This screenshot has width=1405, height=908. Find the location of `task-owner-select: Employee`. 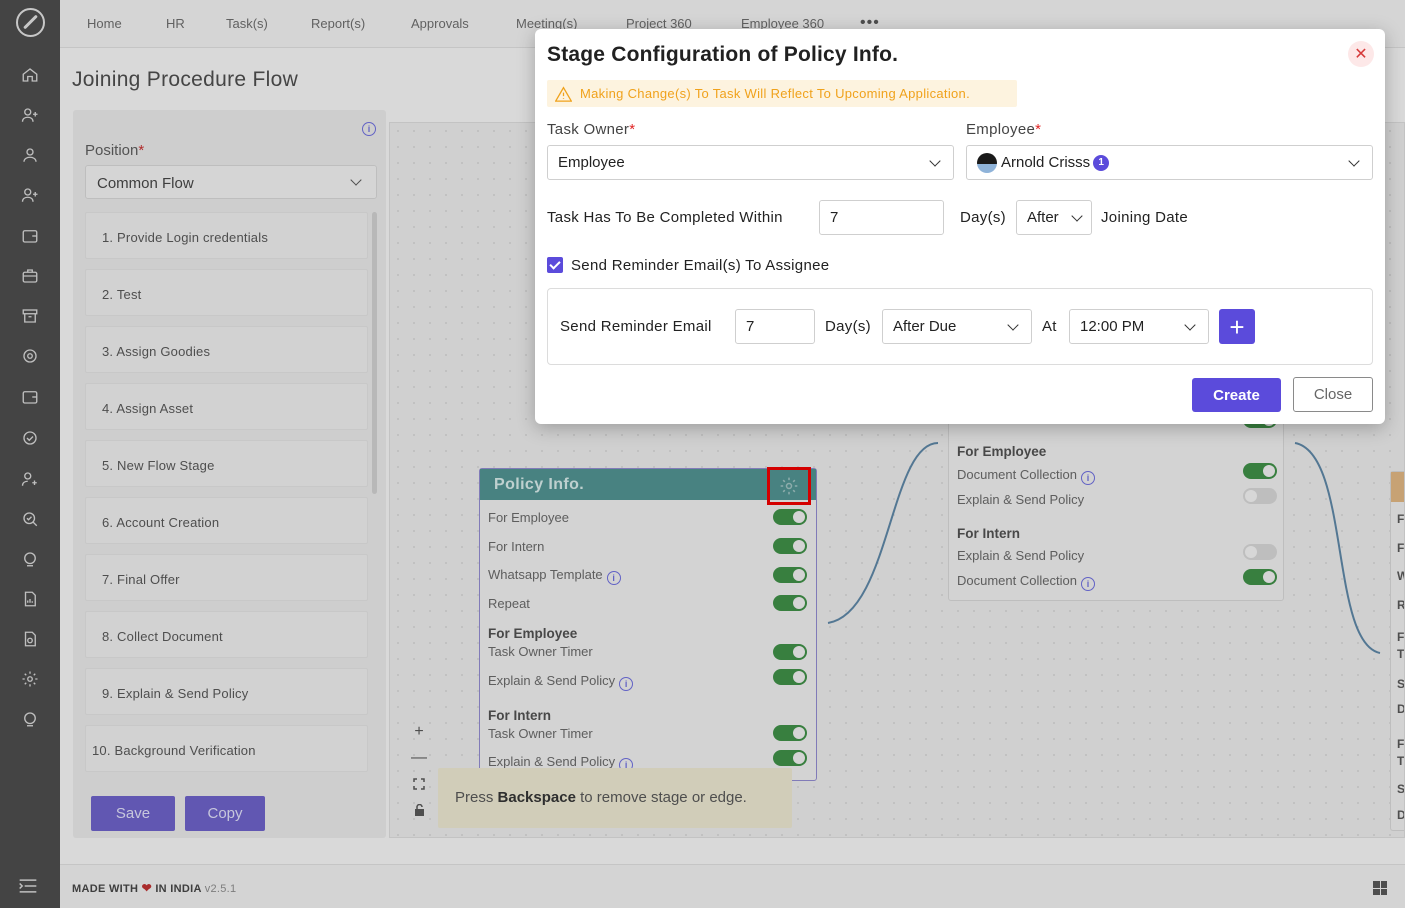

task-owner-select: Employee is located at coordinates (750, 162).